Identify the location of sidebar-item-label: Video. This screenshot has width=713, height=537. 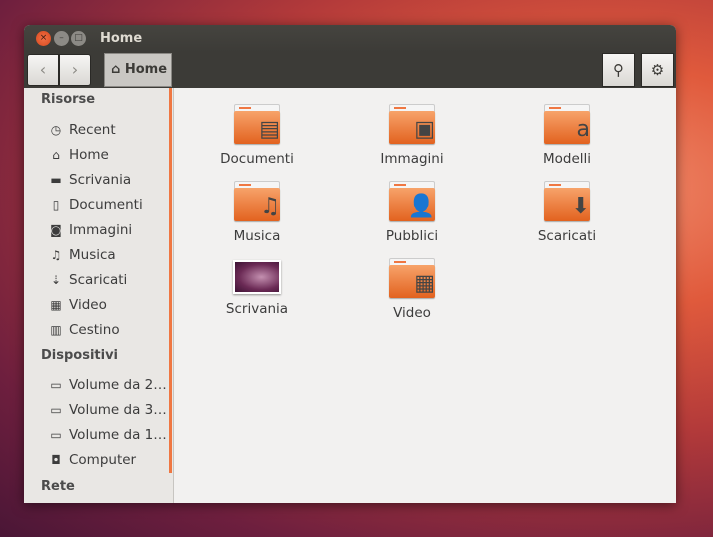
(88, 305).